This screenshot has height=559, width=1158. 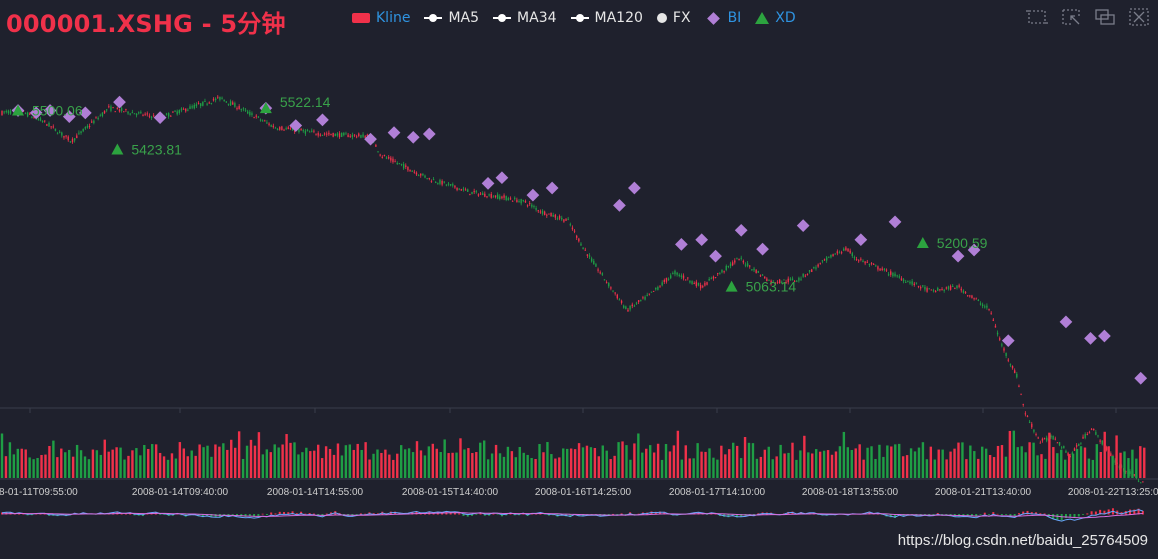 What do you see at coordinates (450, 492) in the screenshot?
I see `x-tick-label: 2008-01-15T14:40:00` at bounding box center [450, 492].